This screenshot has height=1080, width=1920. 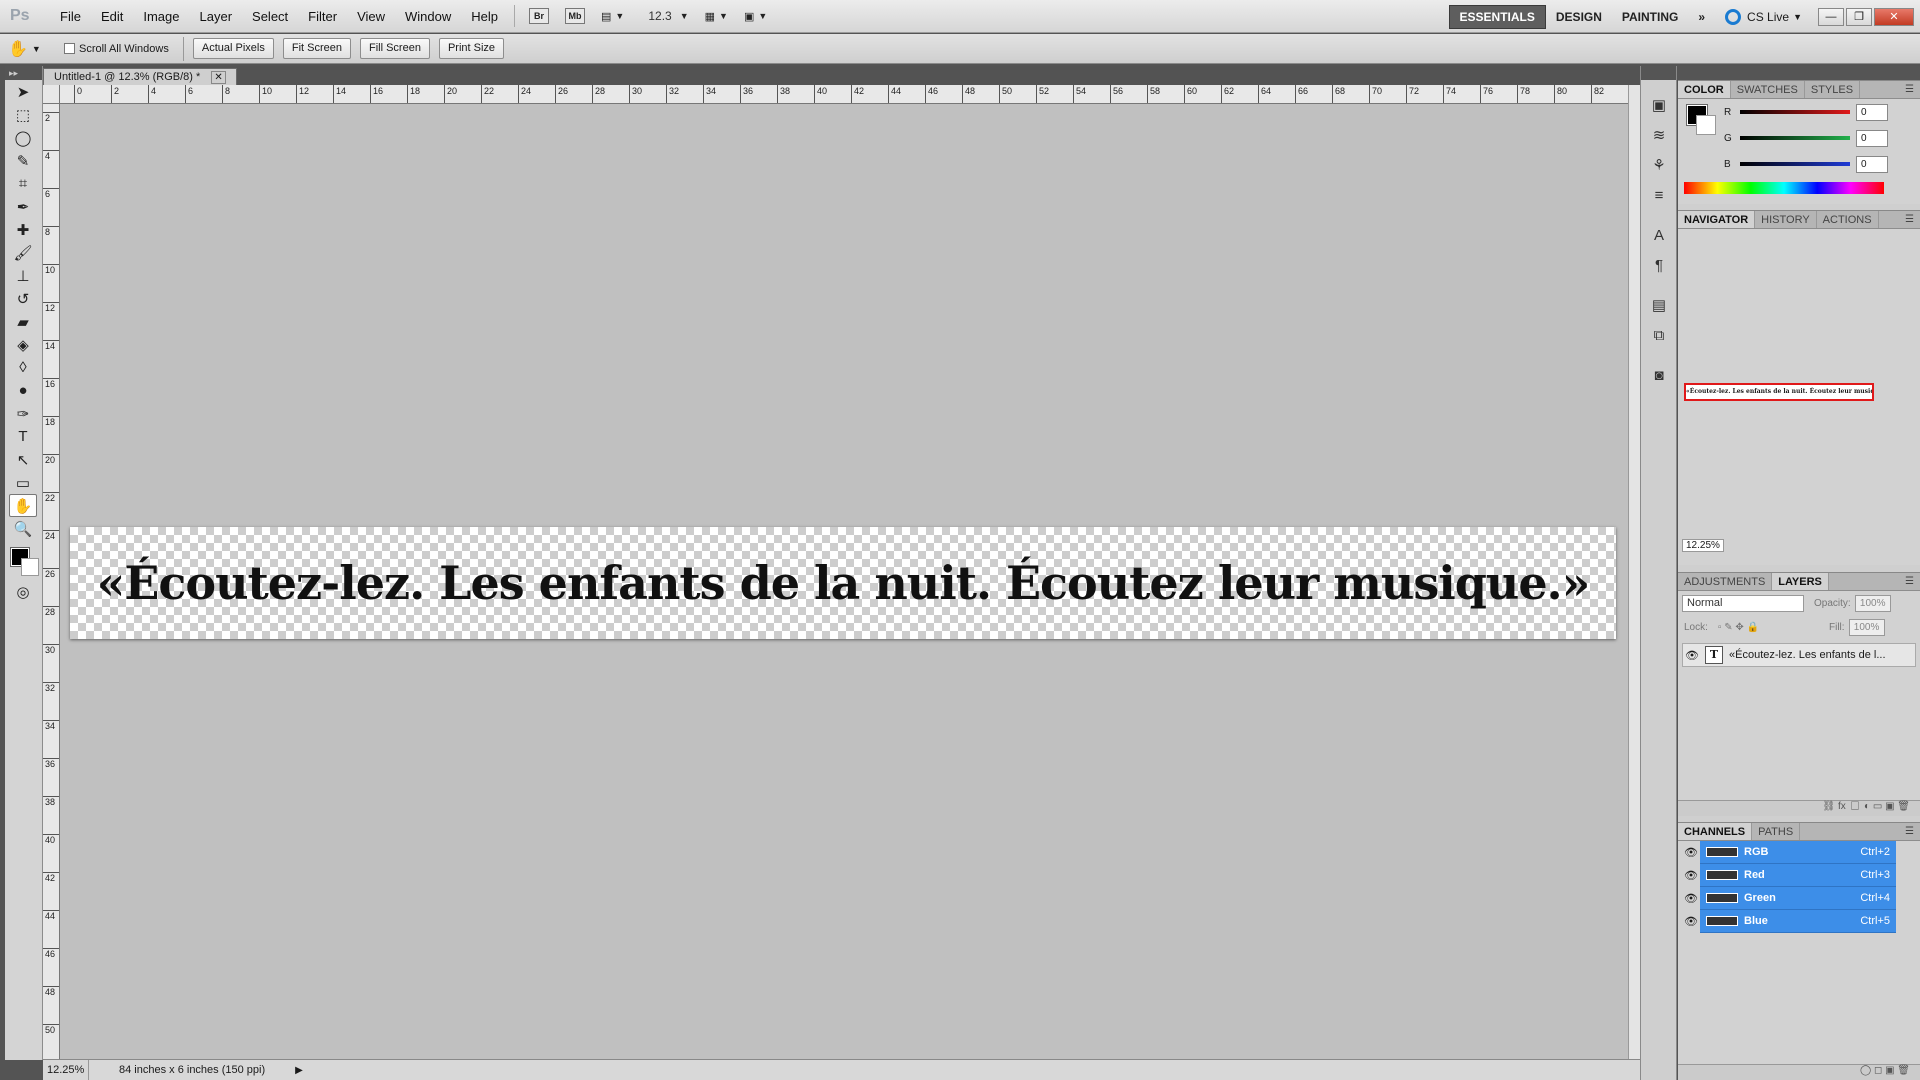 What do you see at coordinates (23, 73) in the screenshot?
I see `tools-panel-collapse: ▸▸` at bounding box center [23, 73].